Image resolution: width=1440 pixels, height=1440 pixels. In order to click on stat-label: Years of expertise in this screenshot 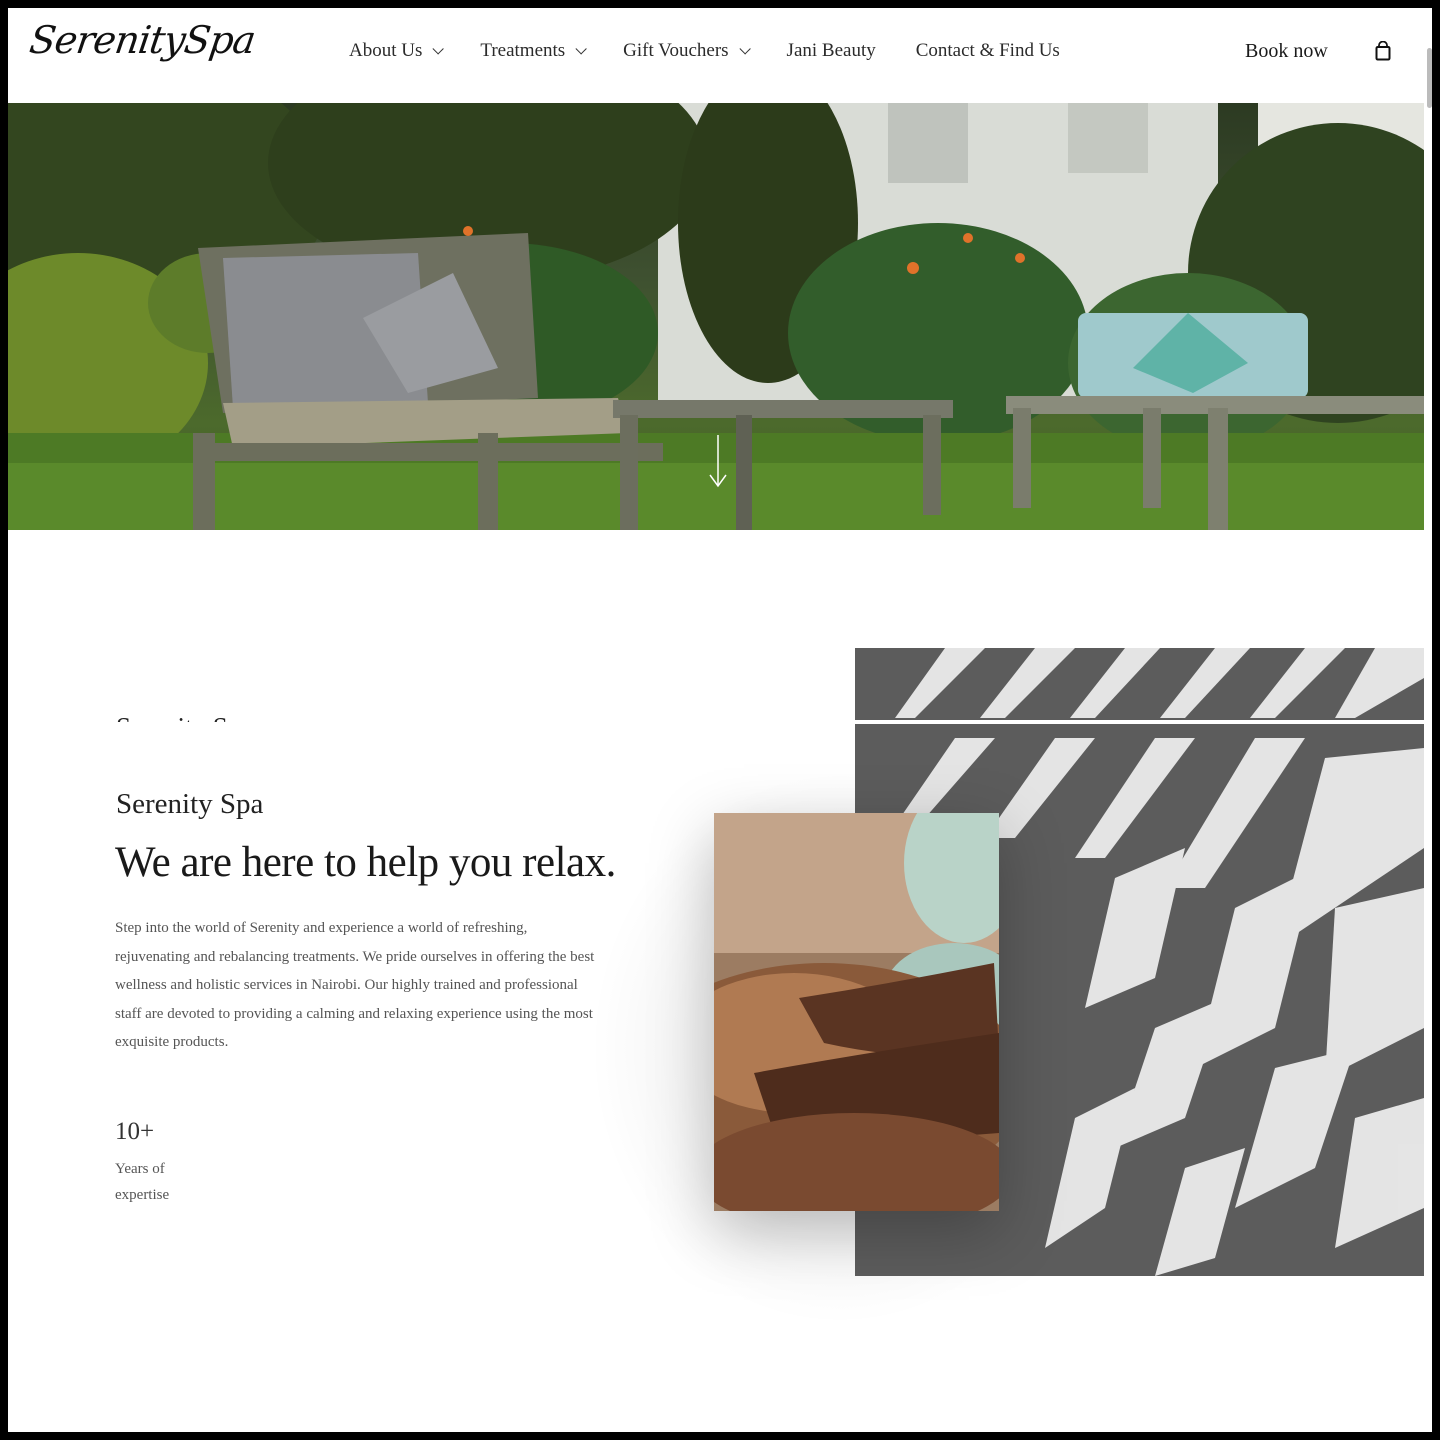, I will do `click(142, 1182)`.